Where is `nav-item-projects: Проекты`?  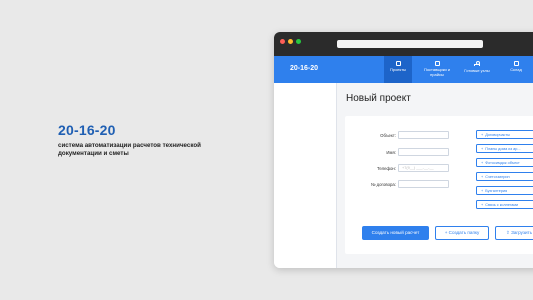
nav-item-projects: Проекты is located at coordinates (398, 69).